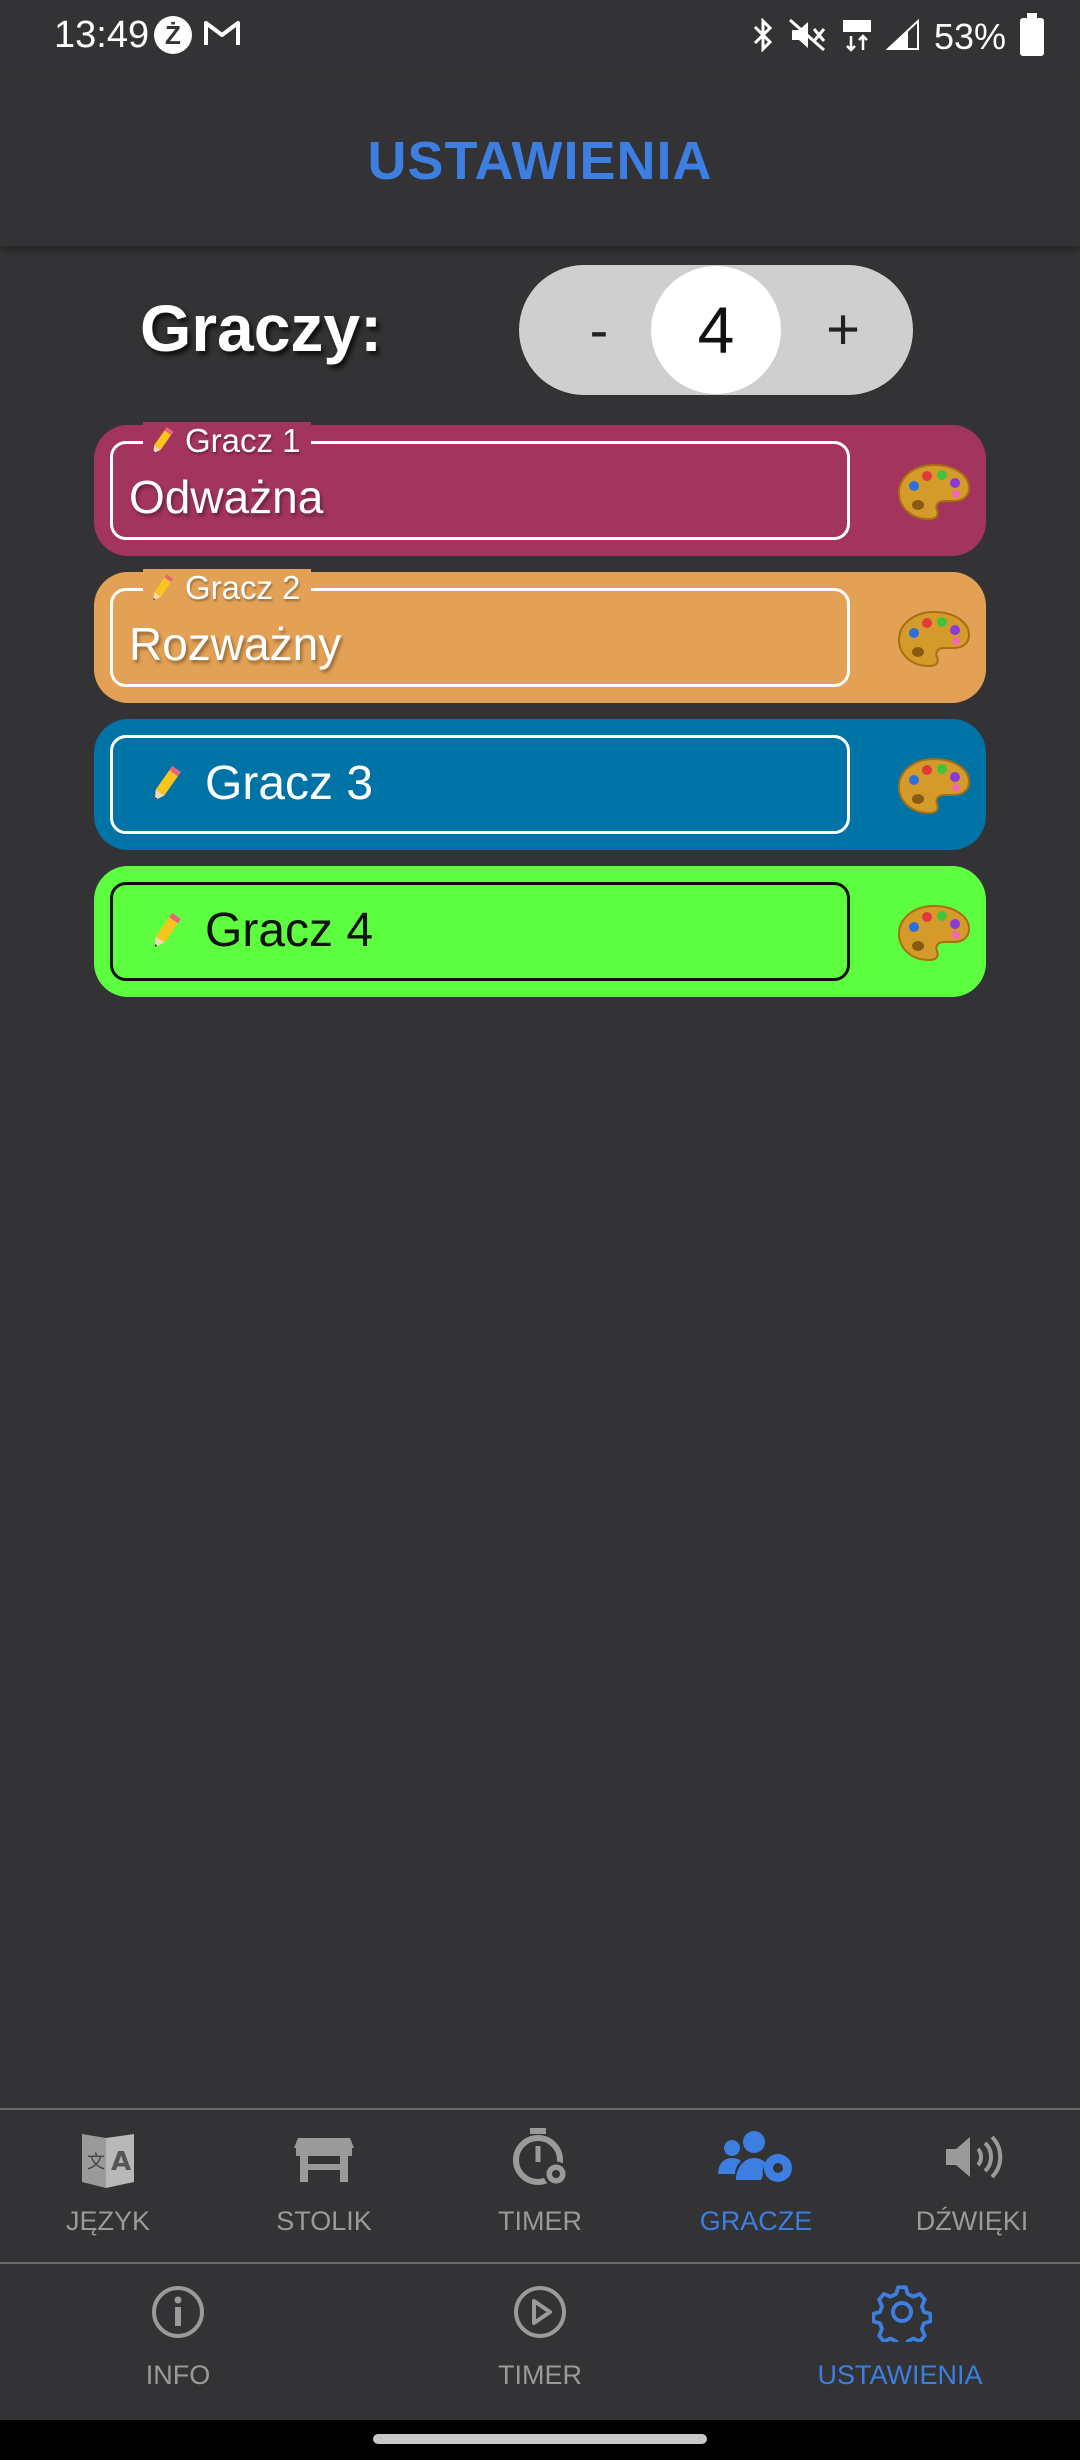 The image size is (1080, 2460). Describe the element at coordinates (480, 628) in the screenshot. I see `player-2-name-field: Gracz 2 Rozważny` at that location.